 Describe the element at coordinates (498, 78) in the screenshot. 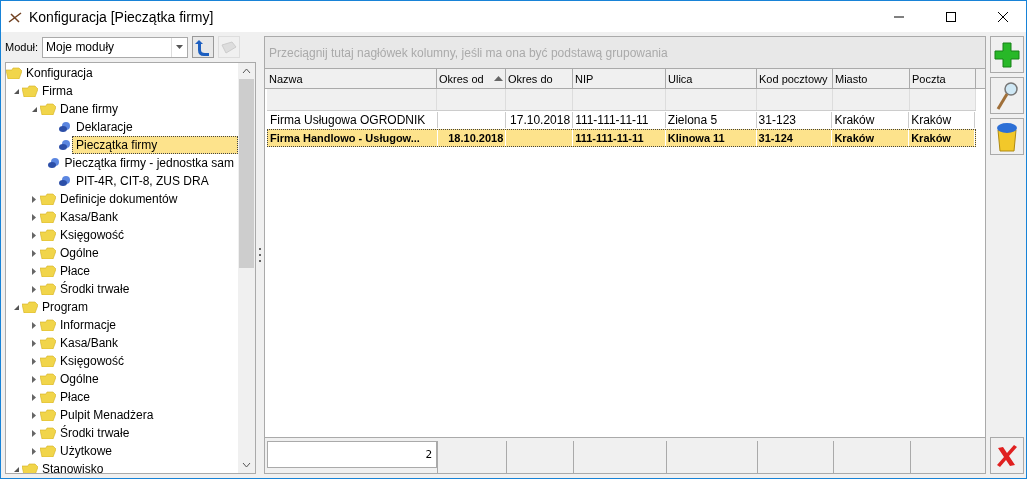

I see `sort-icon` at that location.